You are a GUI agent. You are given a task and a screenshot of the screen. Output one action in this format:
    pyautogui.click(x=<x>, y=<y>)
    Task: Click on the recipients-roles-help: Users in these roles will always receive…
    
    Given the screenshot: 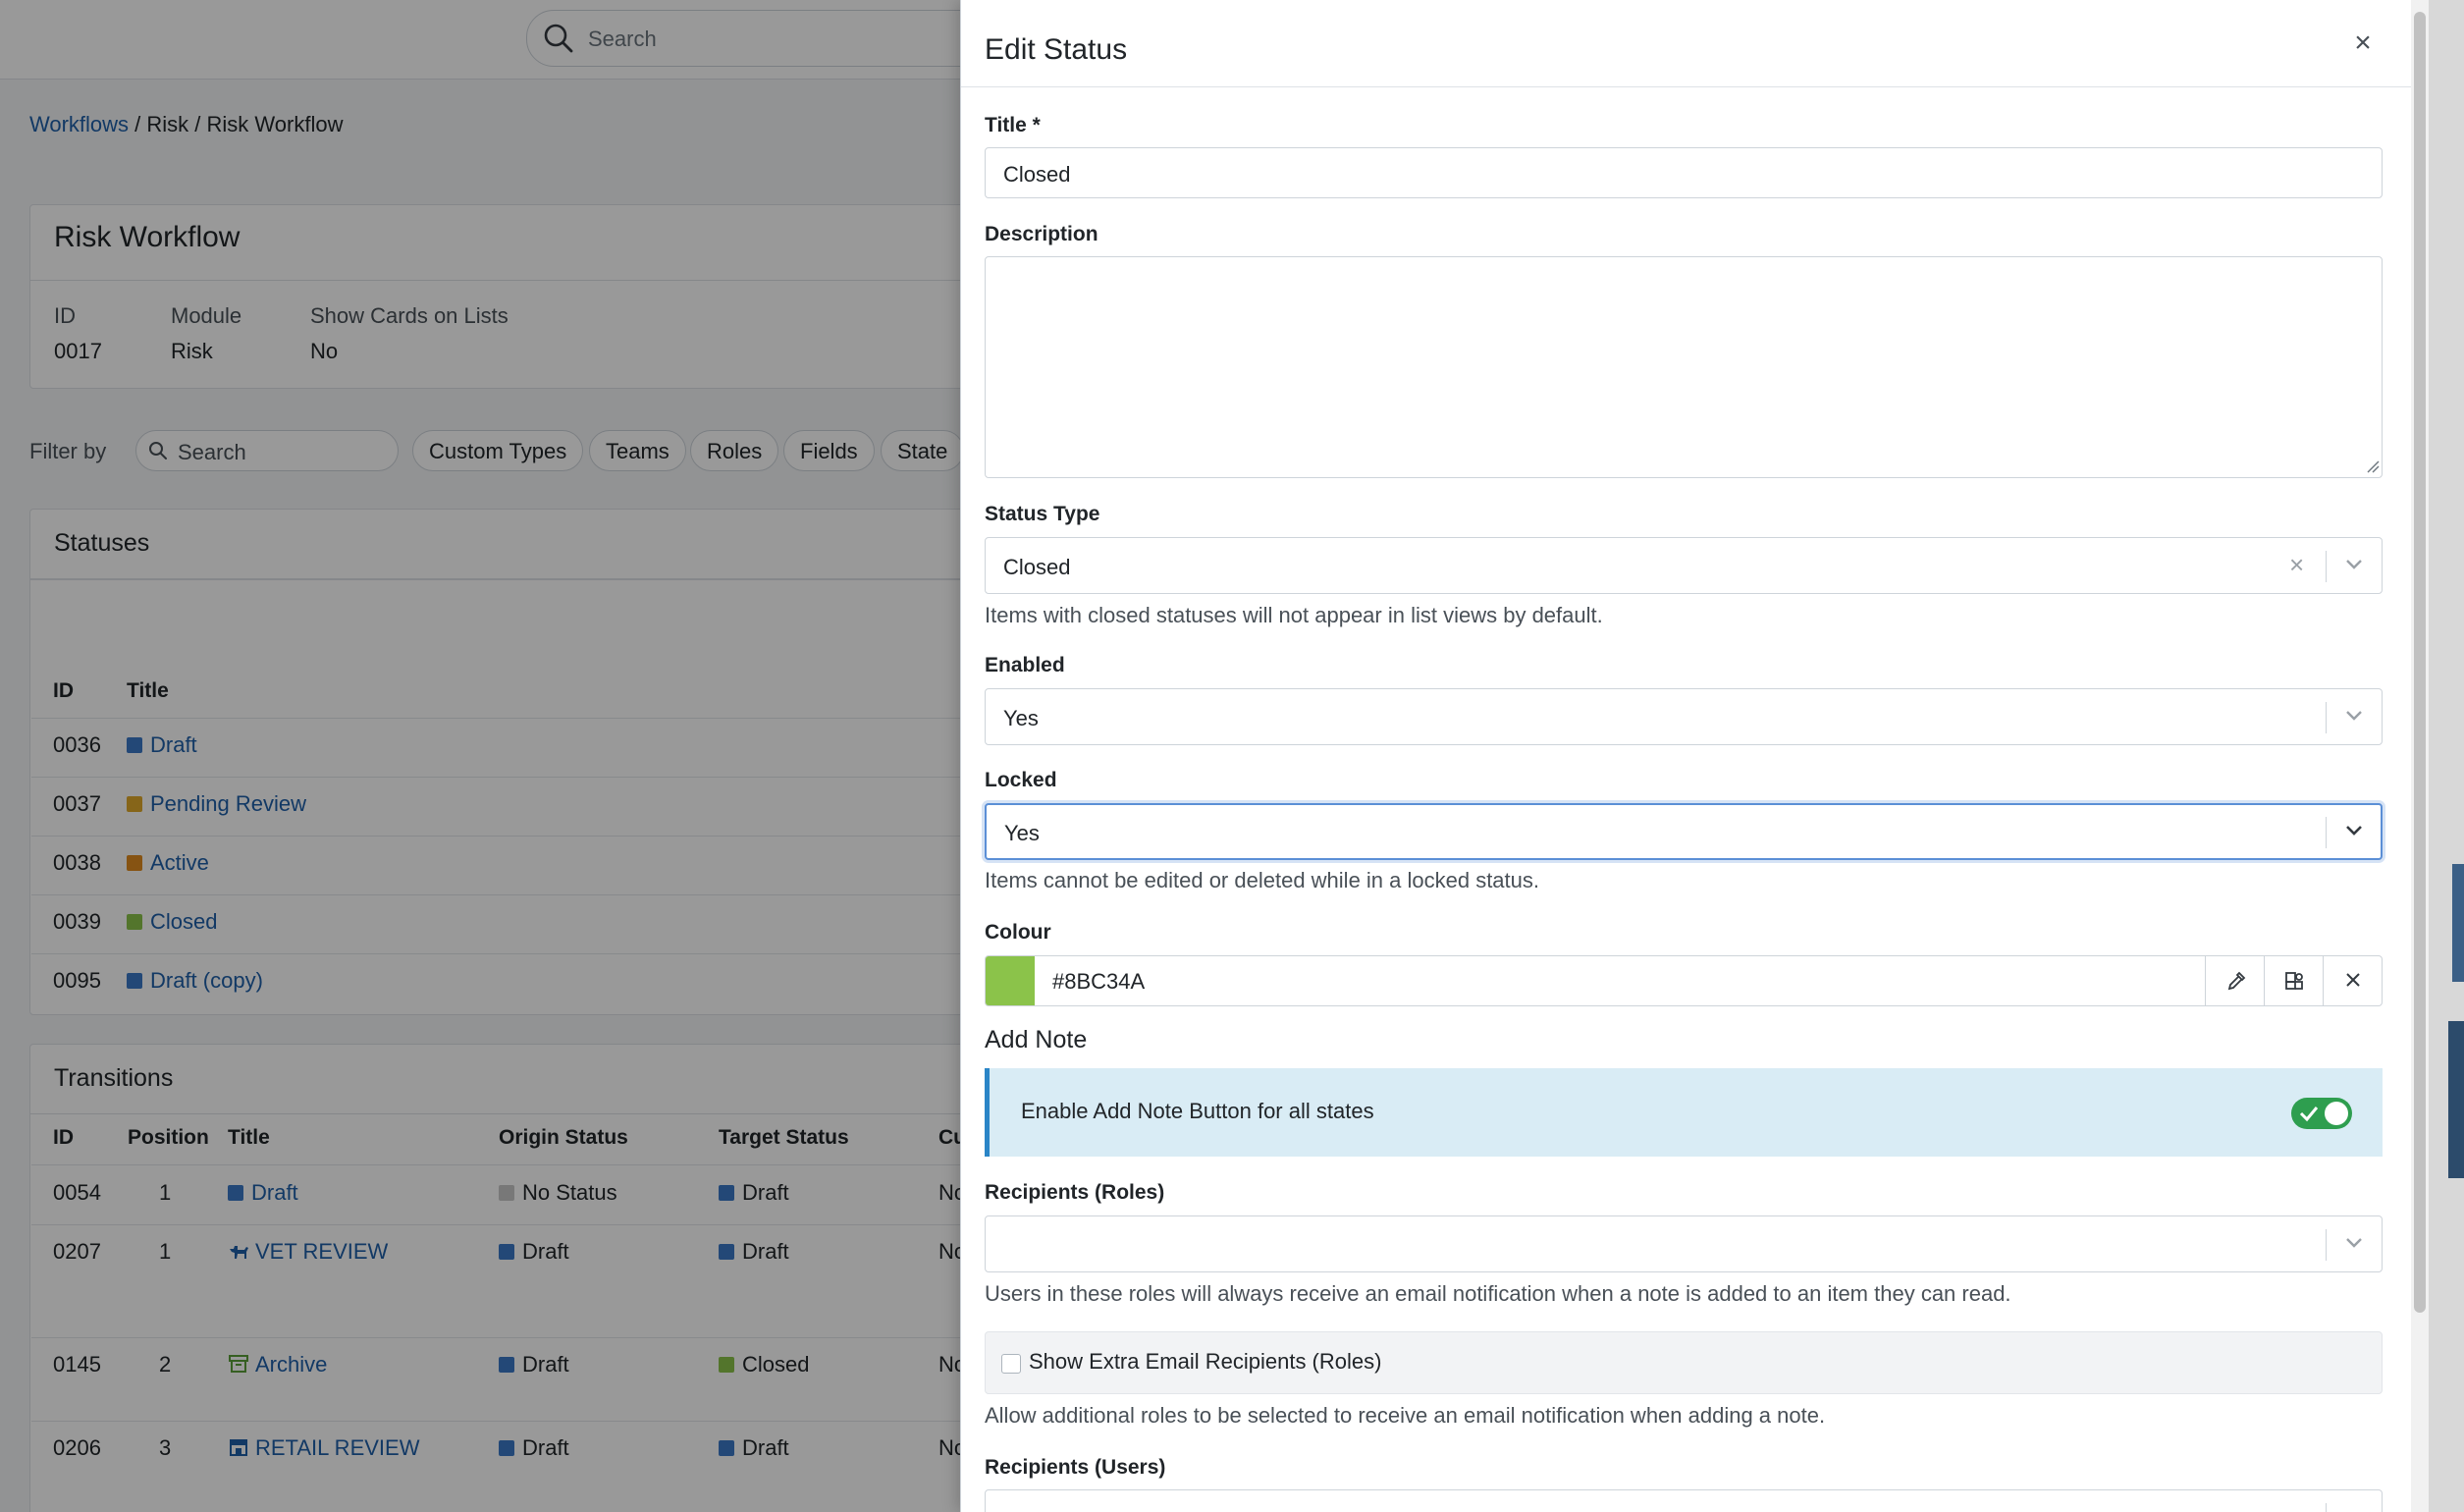 What is the action you would take?
    pyautogui.click(x=1498, y=1294)
    